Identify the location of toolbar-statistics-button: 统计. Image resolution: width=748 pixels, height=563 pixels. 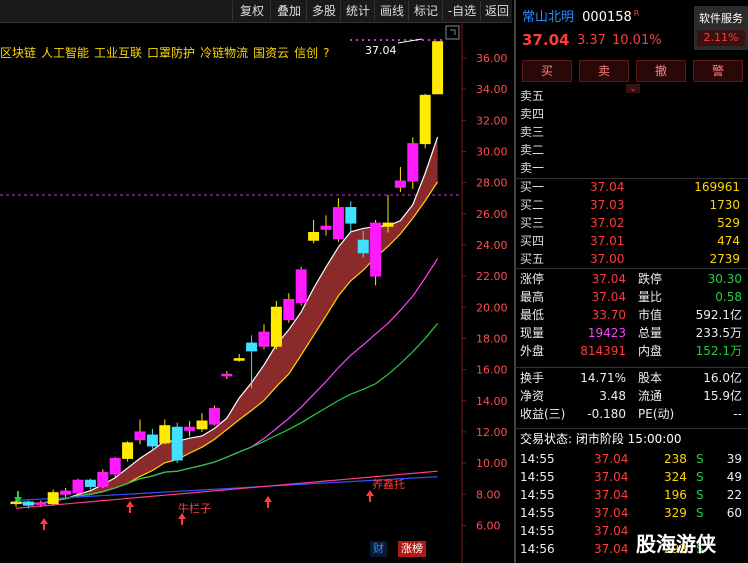
(357, 11).